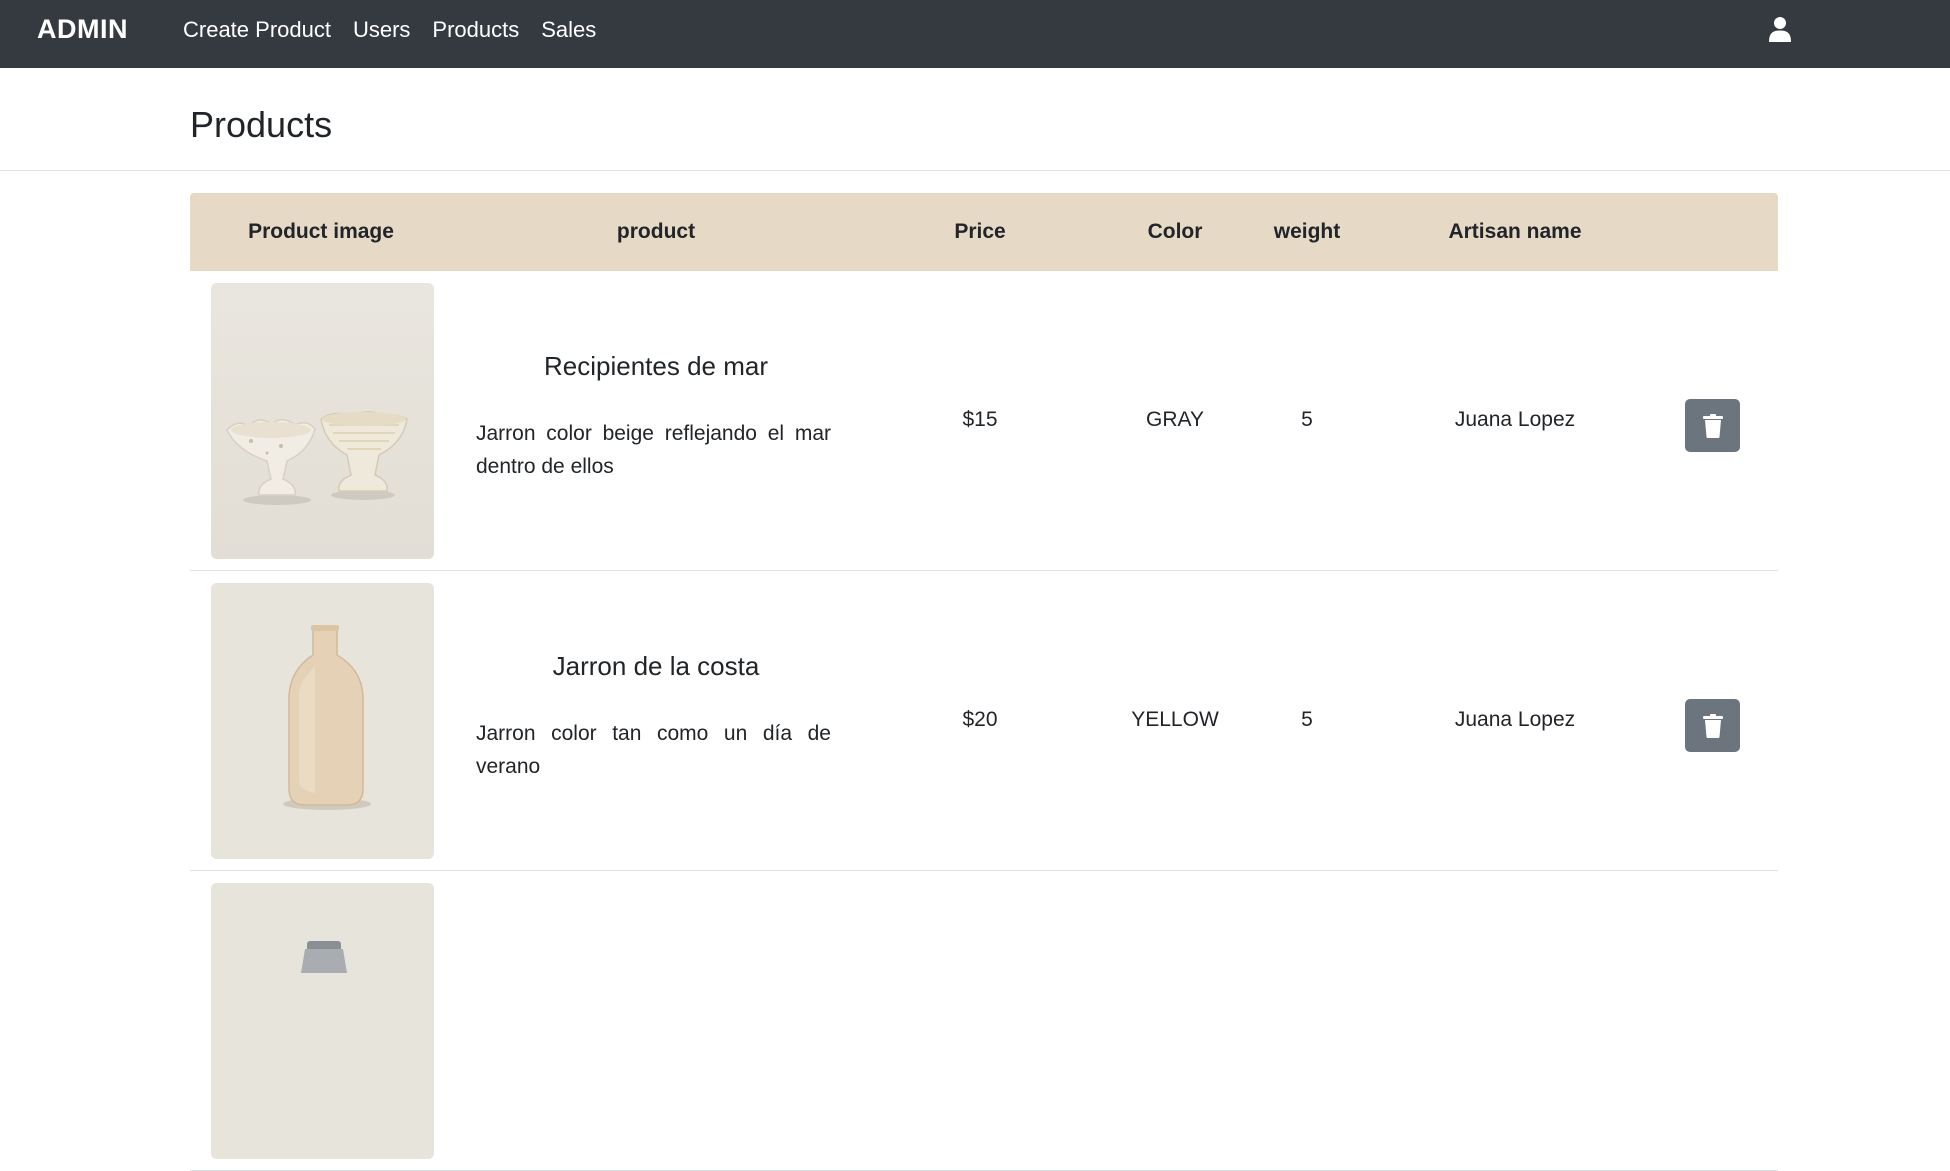  Describe the element at coordinates (653, 750) in the screenshot. I see `product-description: Jarron color tan como un día de verano` at that location.